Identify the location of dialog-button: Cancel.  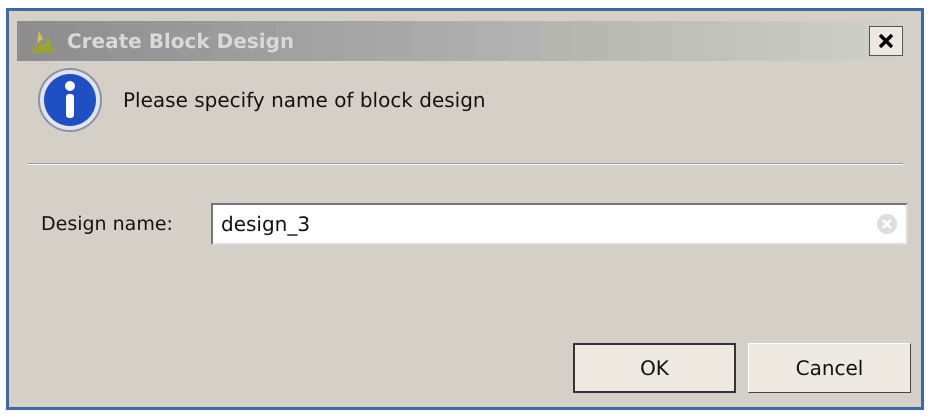
(829, 368).